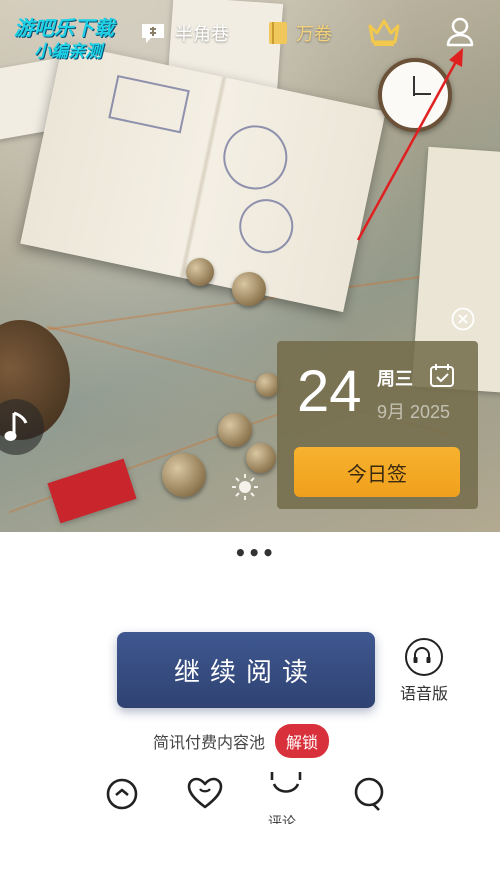 This screenshot has width=500, height=872. I want to click on promo-text: 简讯付费内容池, so click(209, 742).